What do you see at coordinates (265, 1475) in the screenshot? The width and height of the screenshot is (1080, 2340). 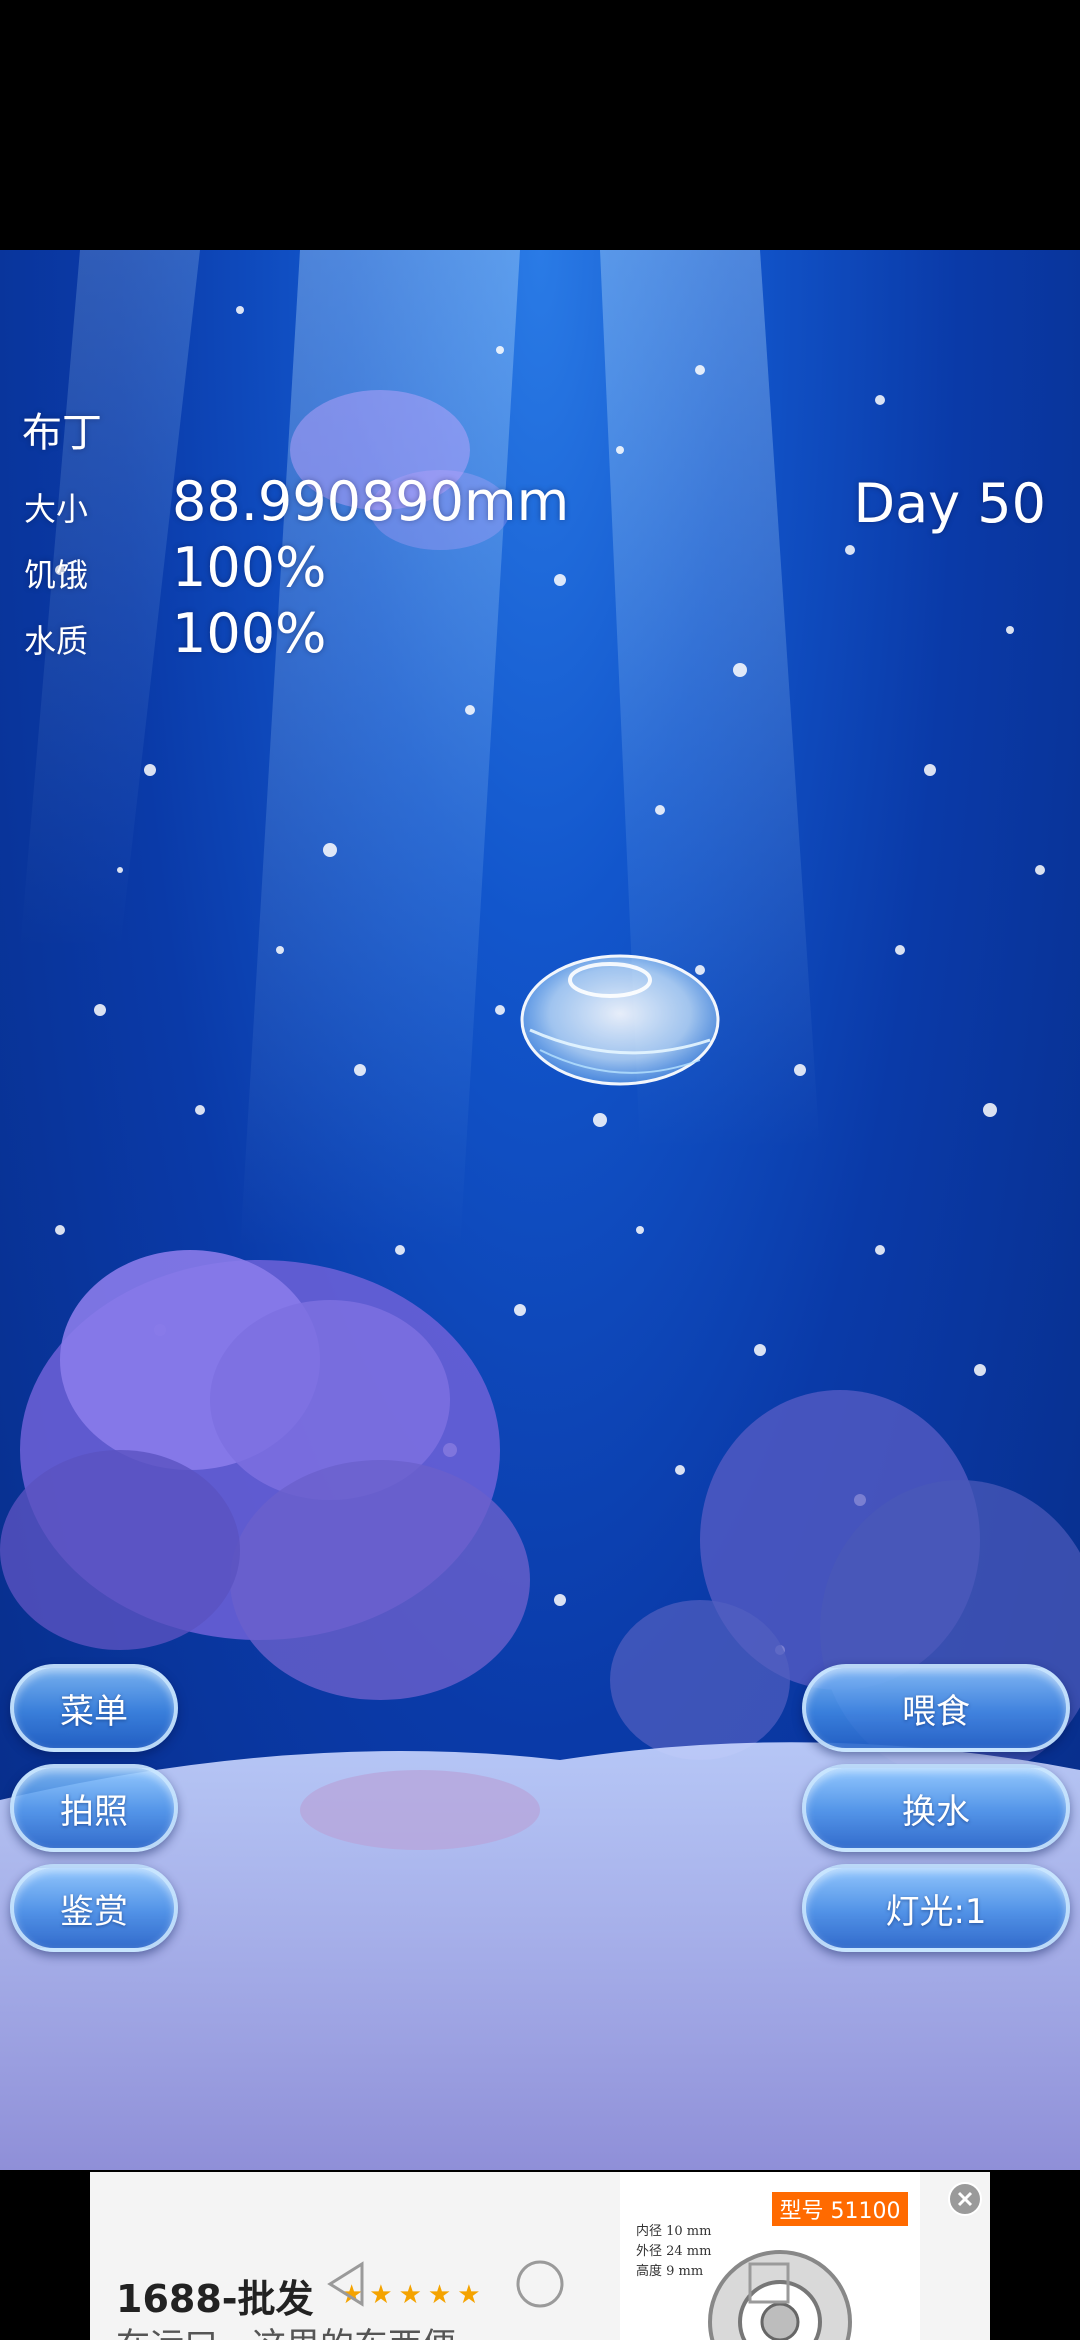 I see `coral-left` at bounding box center [265, 1475].